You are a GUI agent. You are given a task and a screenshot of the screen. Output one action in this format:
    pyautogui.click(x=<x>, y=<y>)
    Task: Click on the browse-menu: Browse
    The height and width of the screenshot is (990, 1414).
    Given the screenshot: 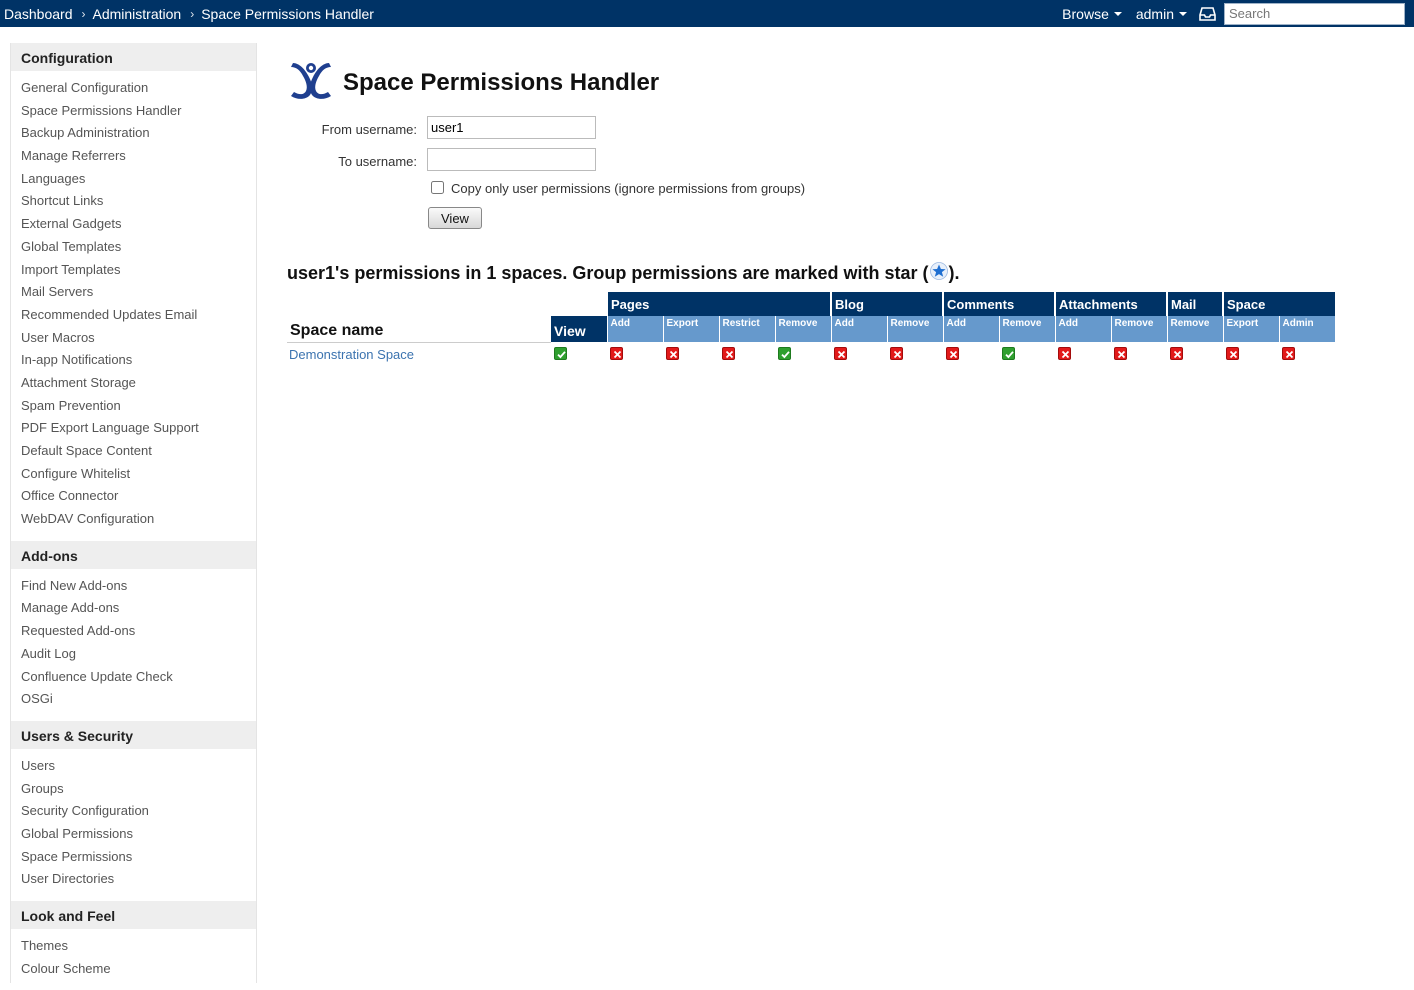 What is the action you would take?
    pyautogui.click(x=1092, y=14)
    